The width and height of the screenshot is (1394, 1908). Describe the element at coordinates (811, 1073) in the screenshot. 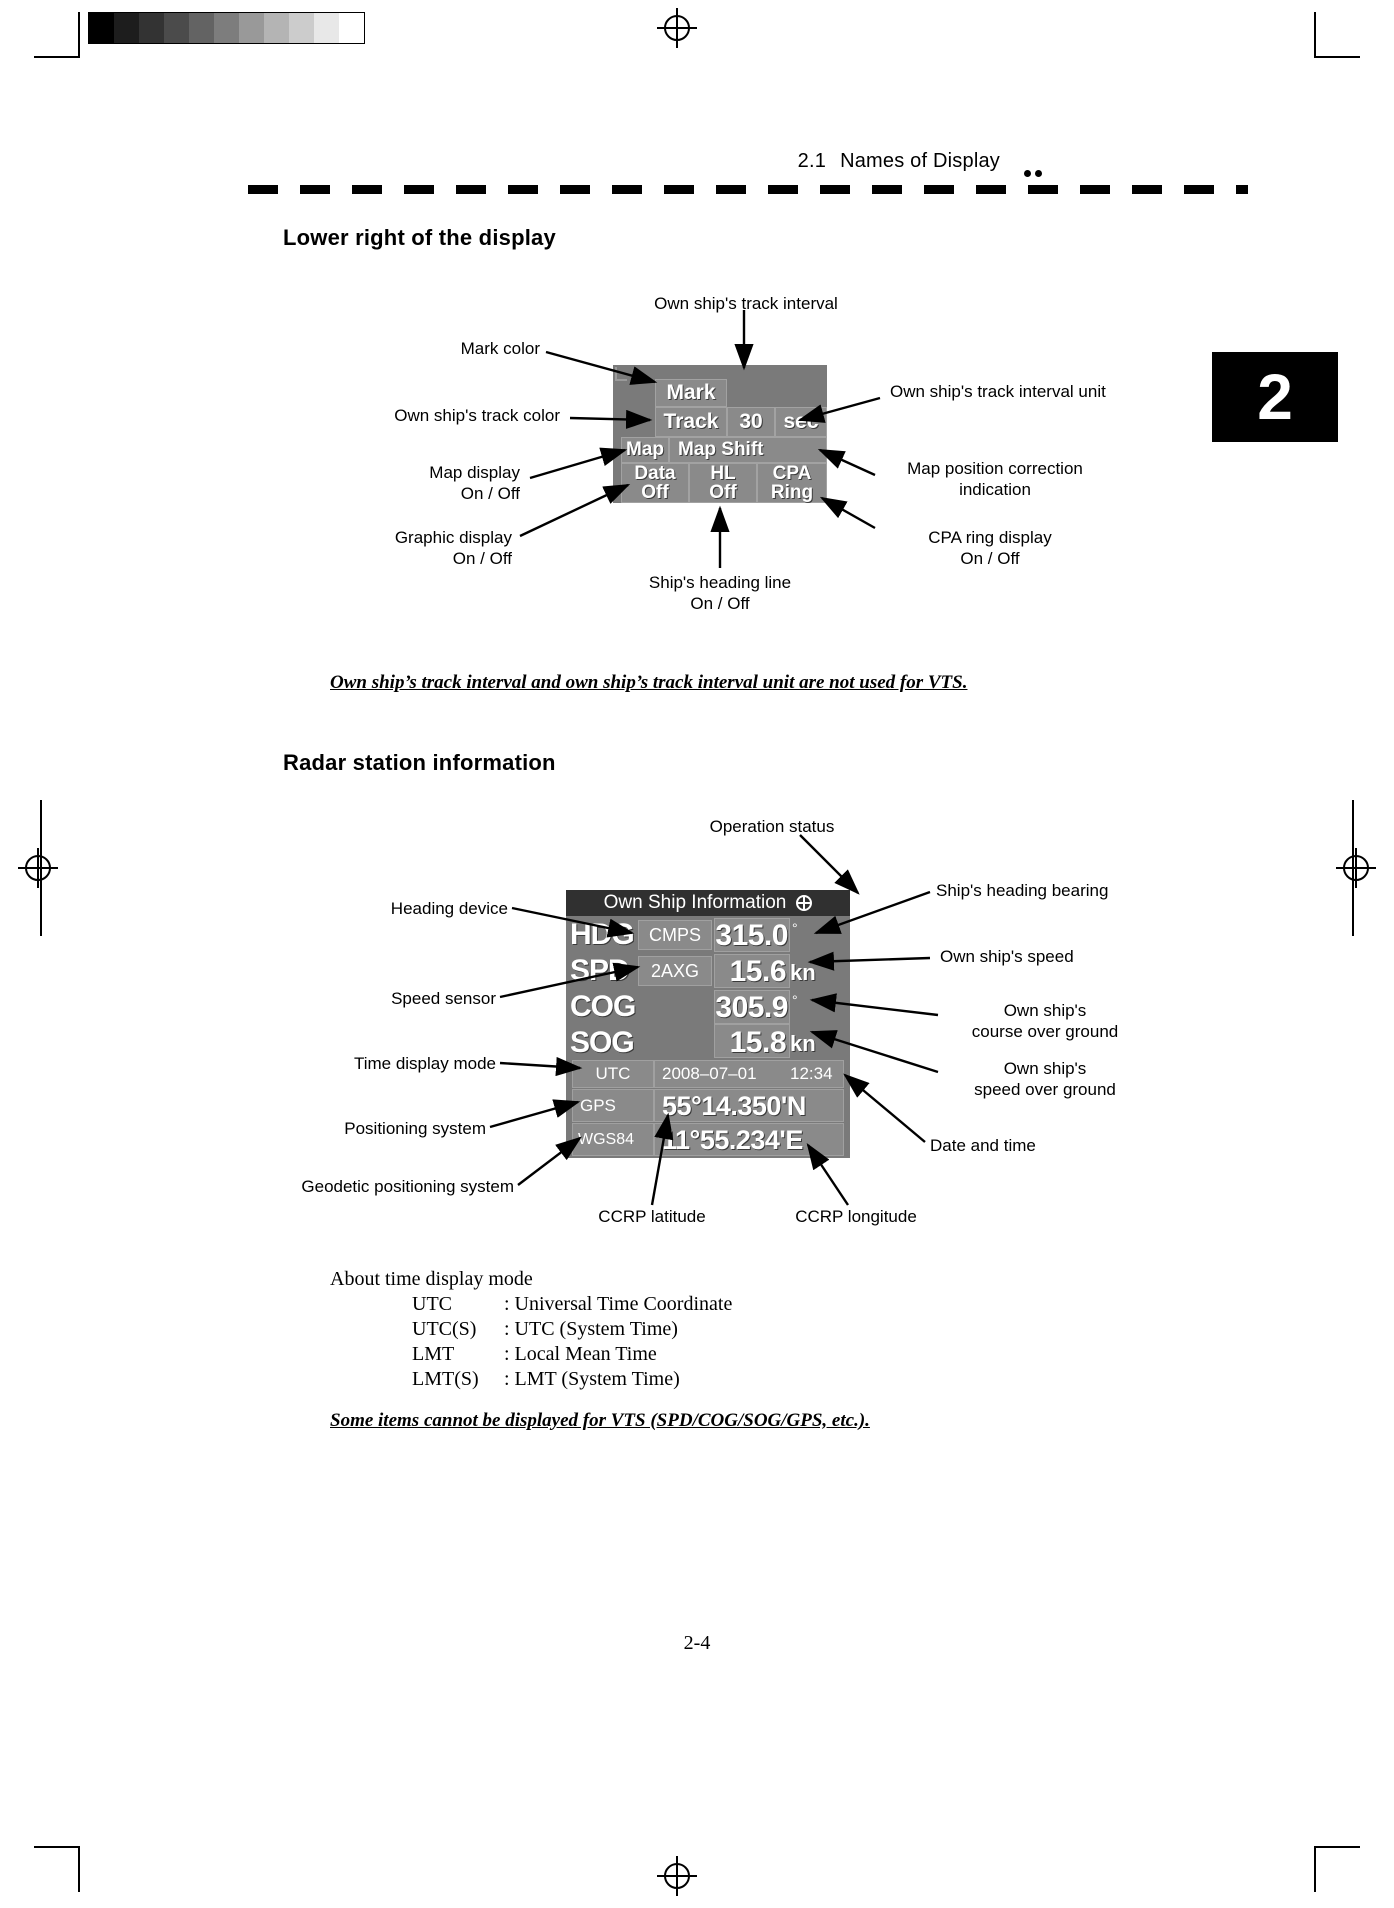

I see `time-value: 12:34` at that location.